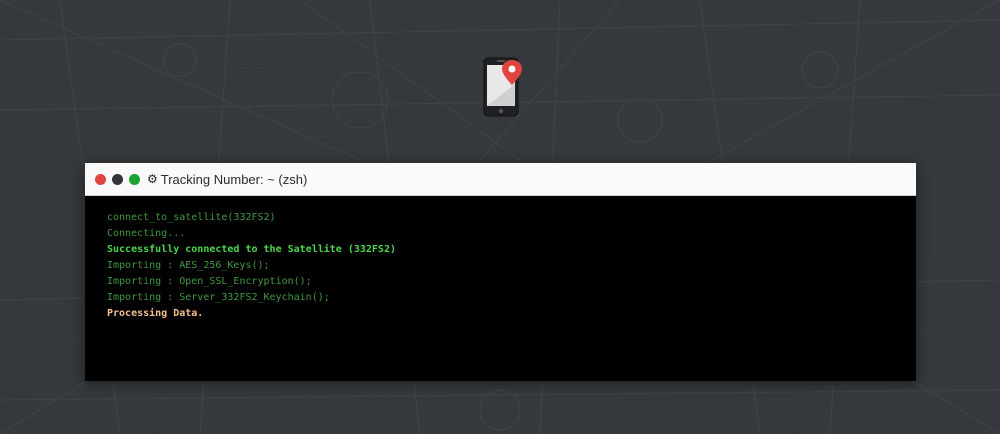  Describe the element at coordinates (152, 179) in the screenshot. I see `gear-icon: ⚙` at that location.